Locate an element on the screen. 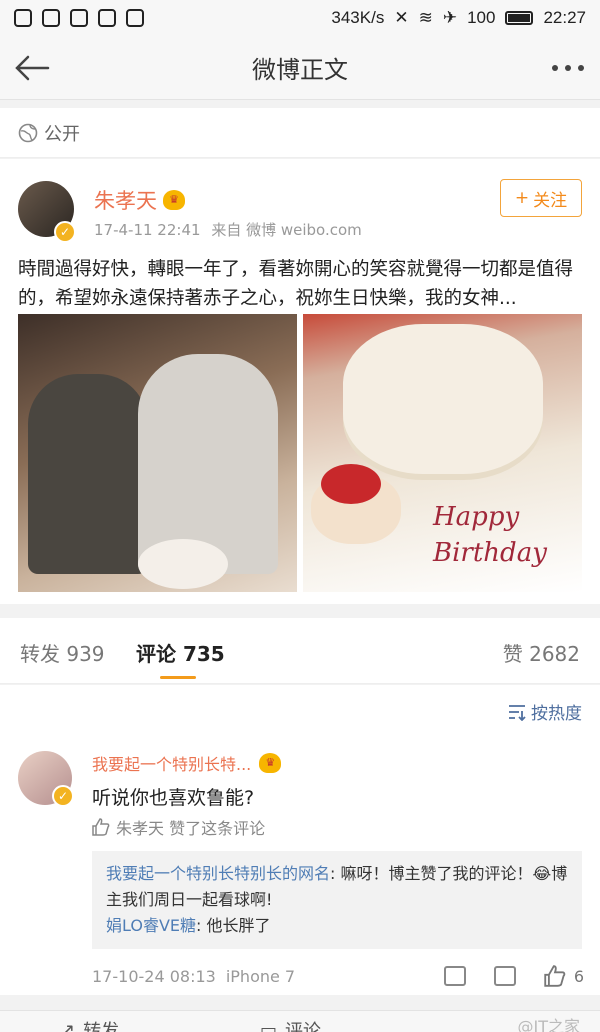 The width and height of the screenshot is (600, 1032). author-name: 朱孝天 is located at coordinates (125, 200).